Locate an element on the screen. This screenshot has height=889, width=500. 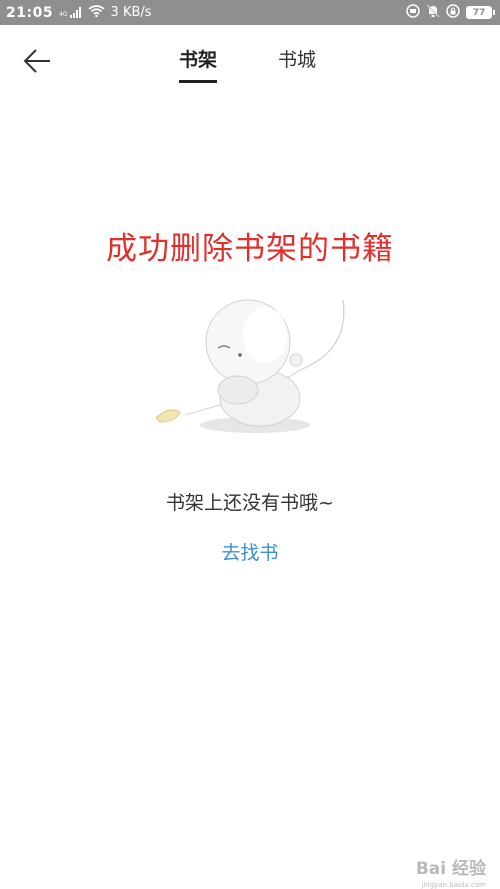
battery-icon: 77 is located at coordinates (480, 12).